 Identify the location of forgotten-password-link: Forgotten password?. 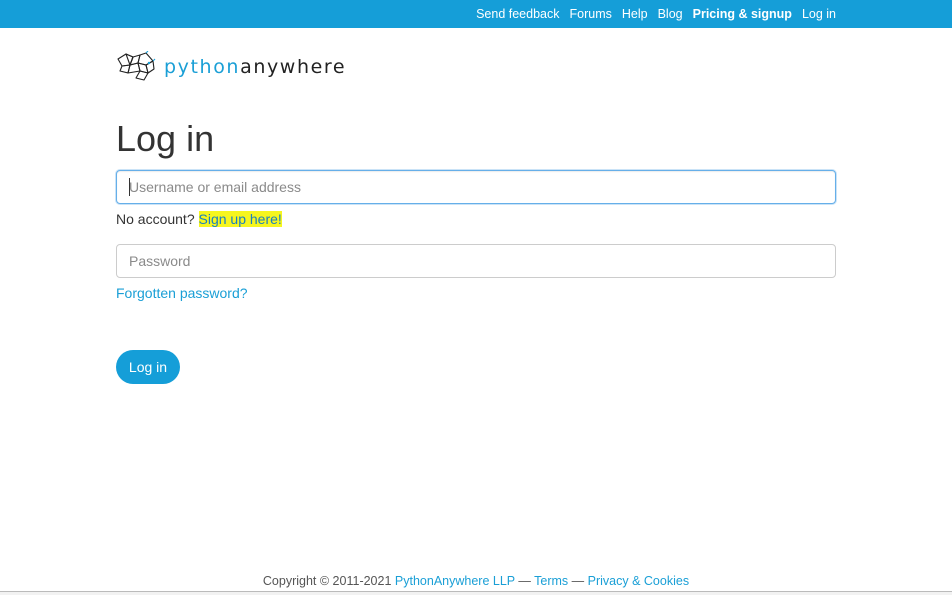
(182, 293).